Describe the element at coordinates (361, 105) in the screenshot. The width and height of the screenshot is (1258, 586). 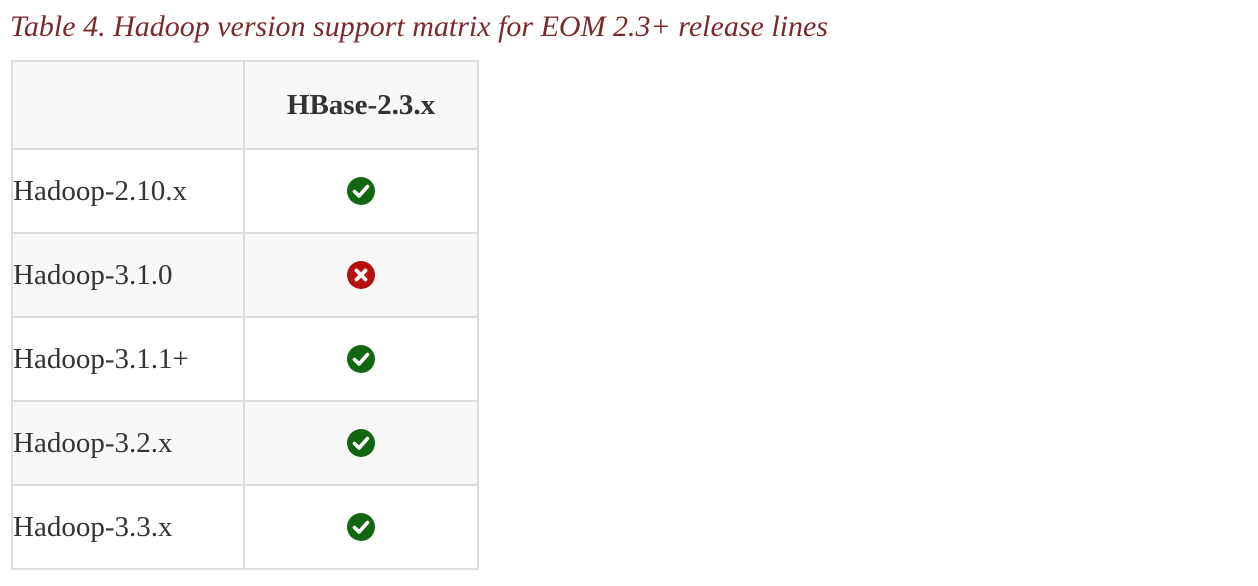
I see `column-header-hbase: HBase-2.3.x` at that location.